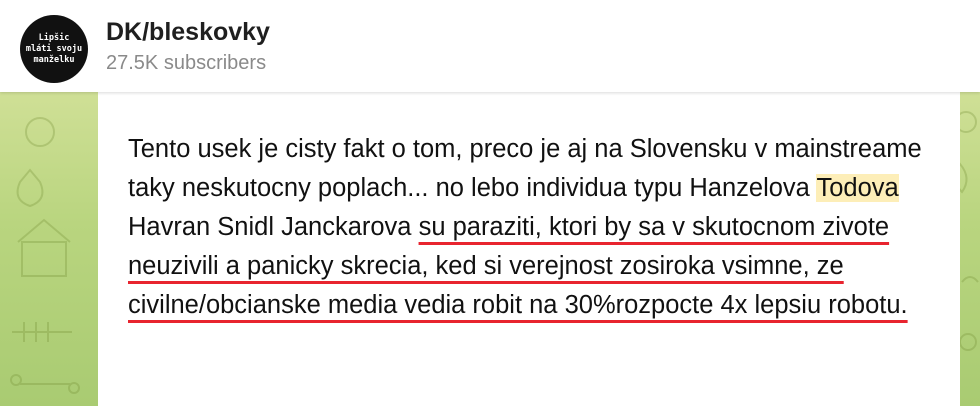 This screenshot has height=406, width=980. Describe the element at coordinates (188, 32) in the screenshot. I see `channel-title: DK/bleskovky` at that location.